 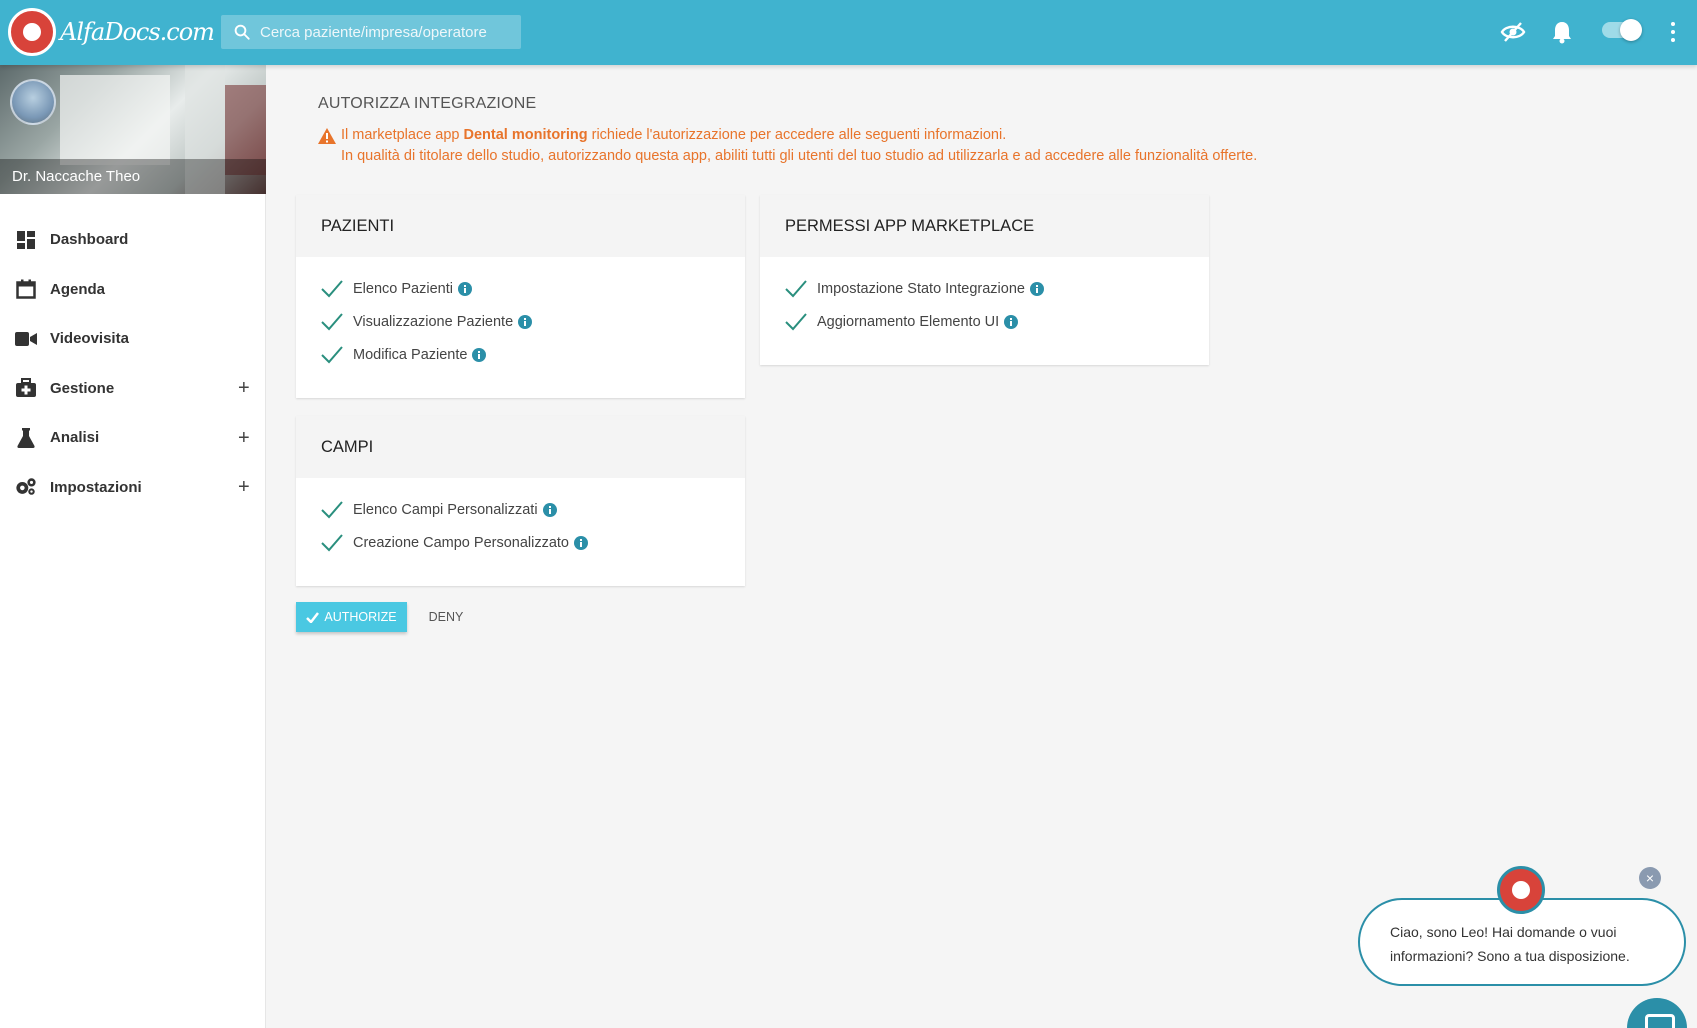 I want to click on permission-item: Elenco Campi Personalizzati, so click(x=520, y=509).